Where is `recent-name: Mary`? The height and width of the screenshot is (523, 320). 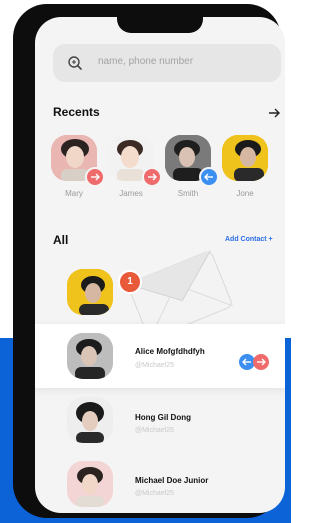 recent-name: Mary is located at coordinates (74, 193).